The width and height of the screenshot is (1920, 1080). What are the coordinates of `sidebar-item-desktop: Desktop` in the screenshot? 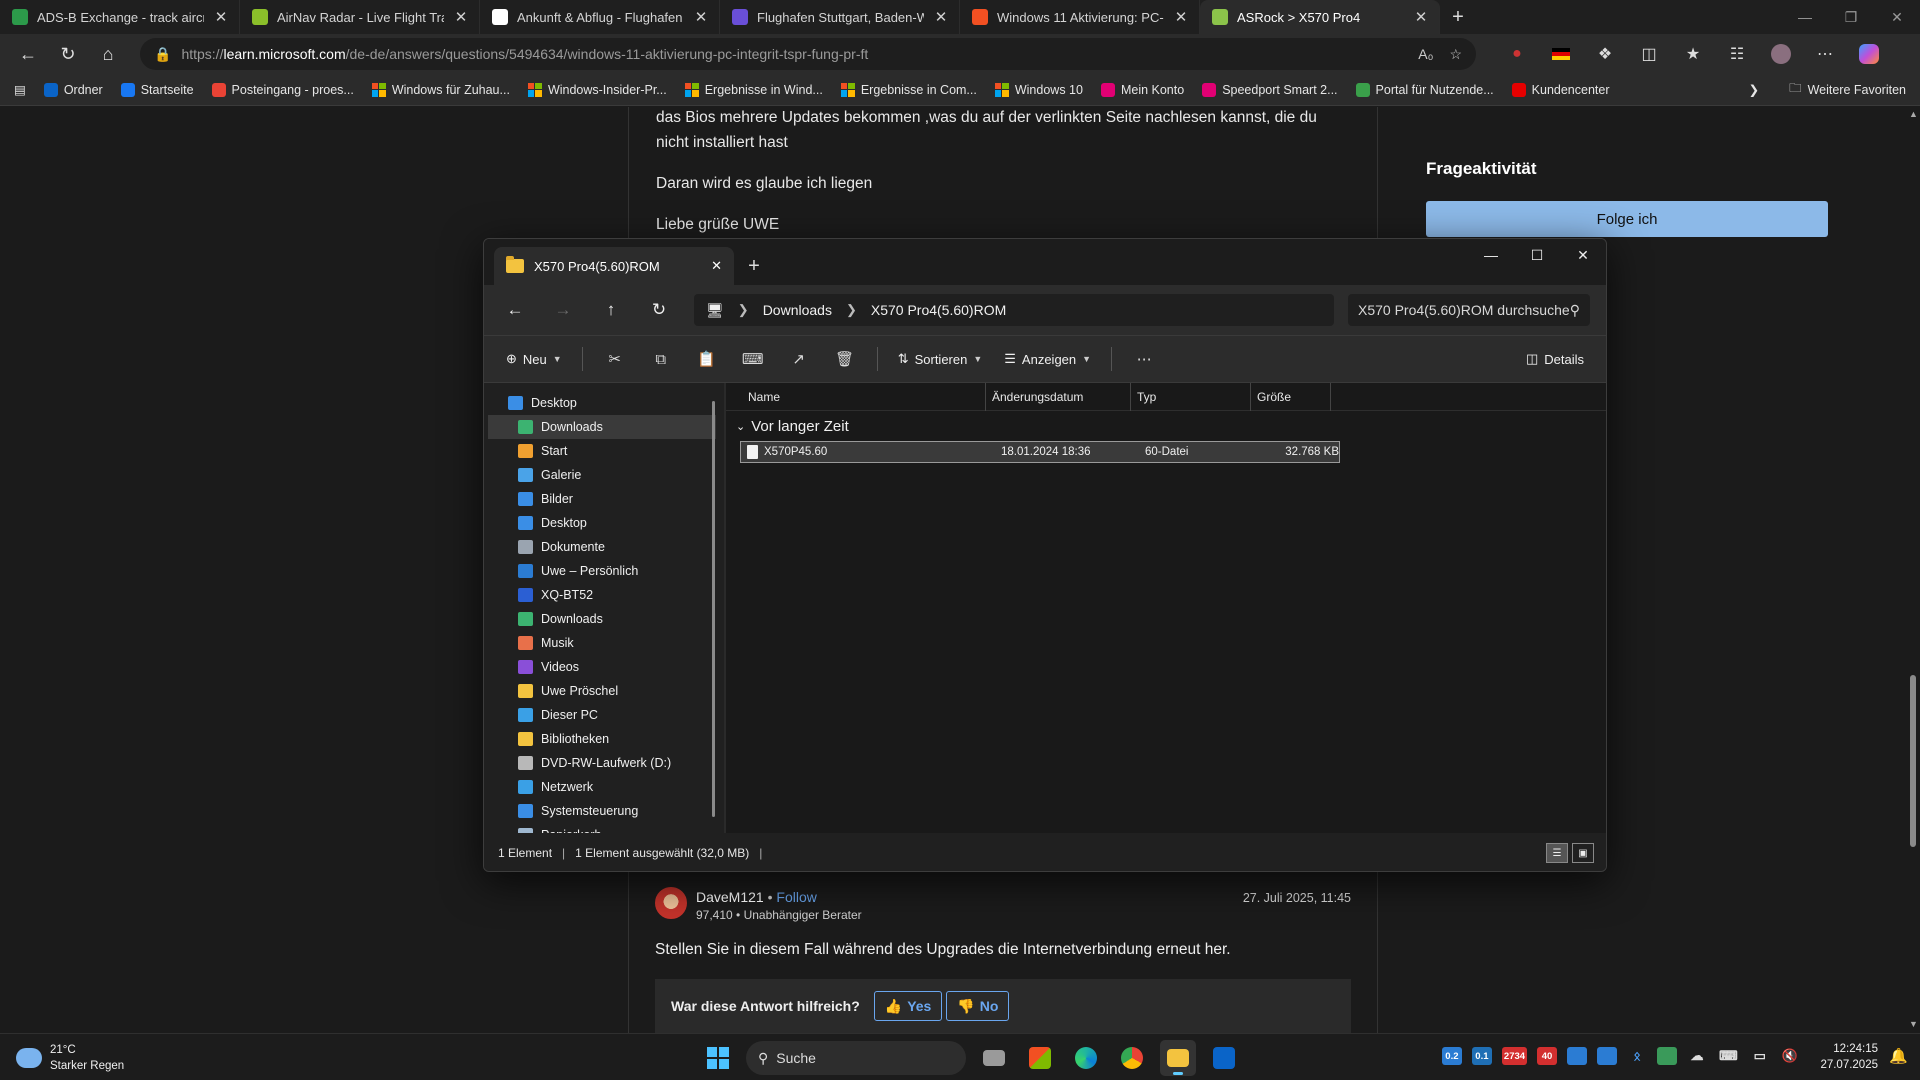 It's located at (604, 523).